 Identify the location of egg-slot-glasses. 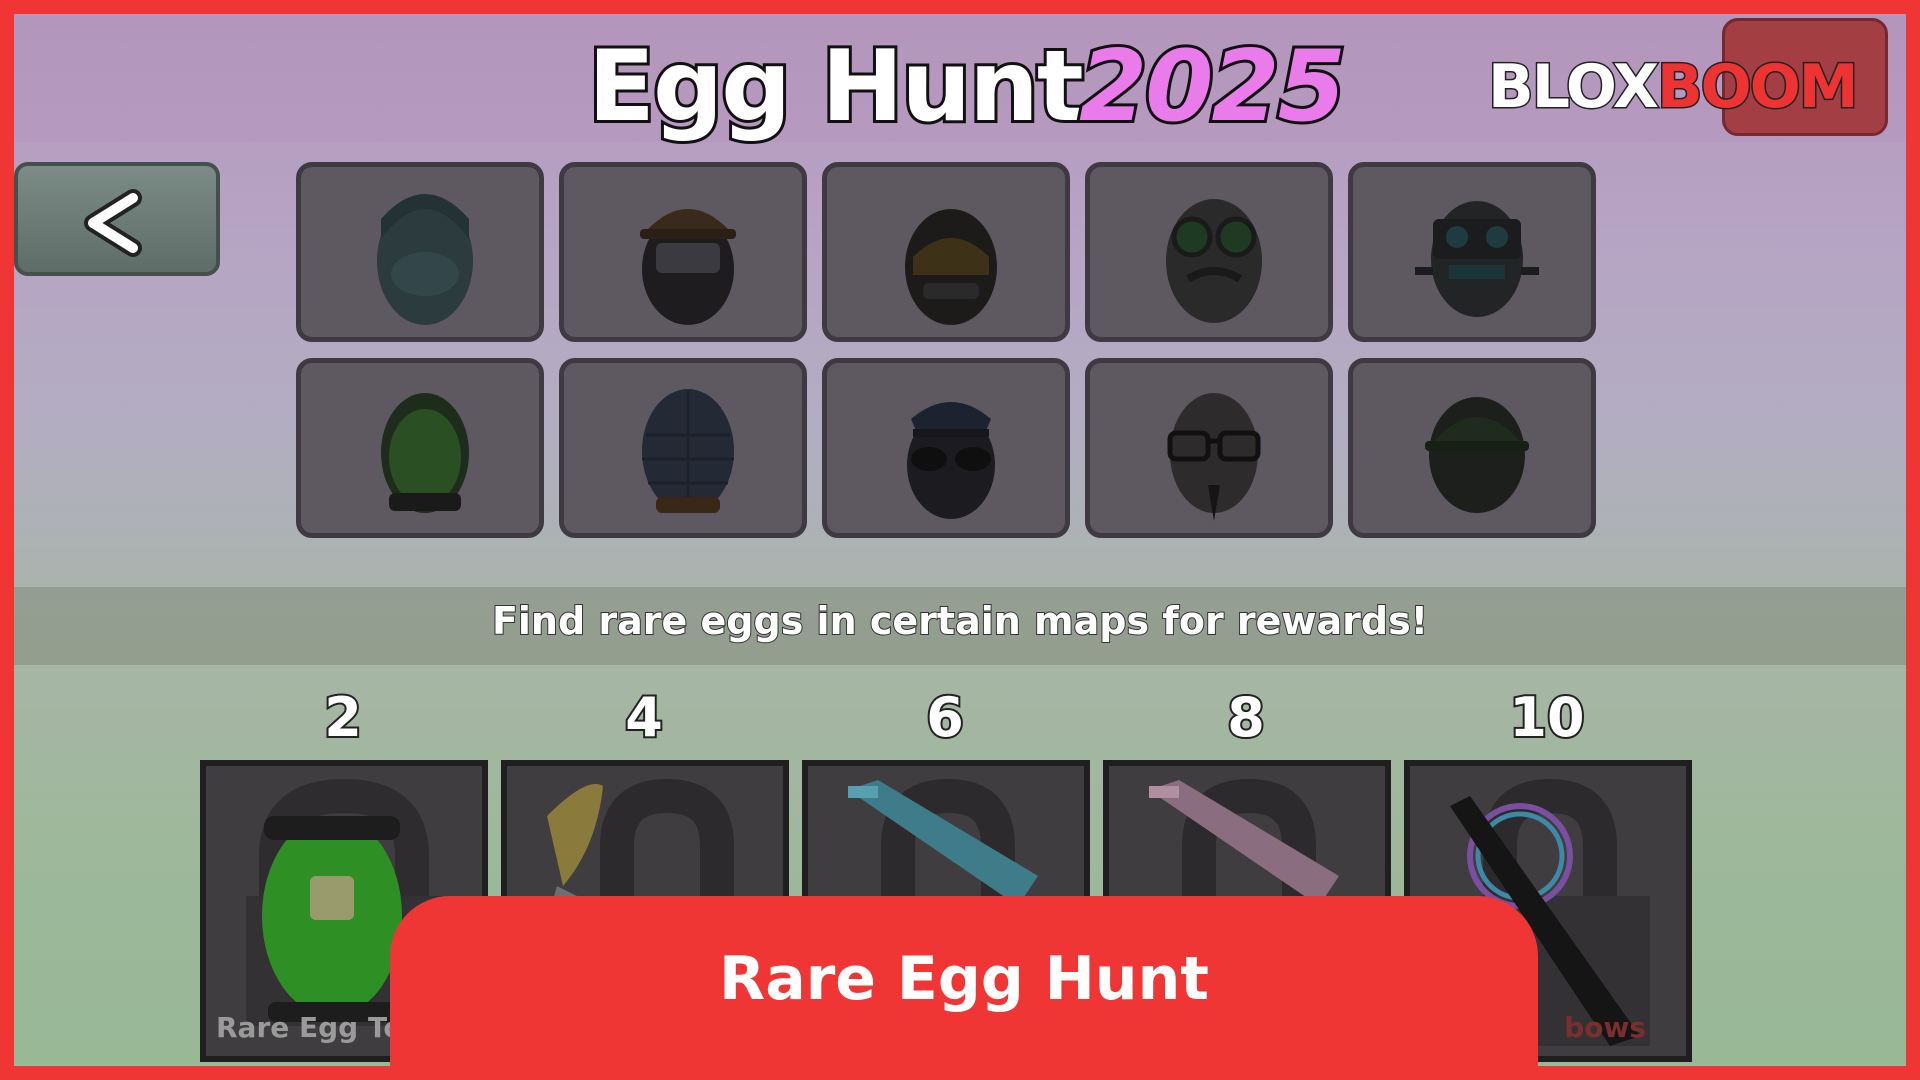
(1209, 448).